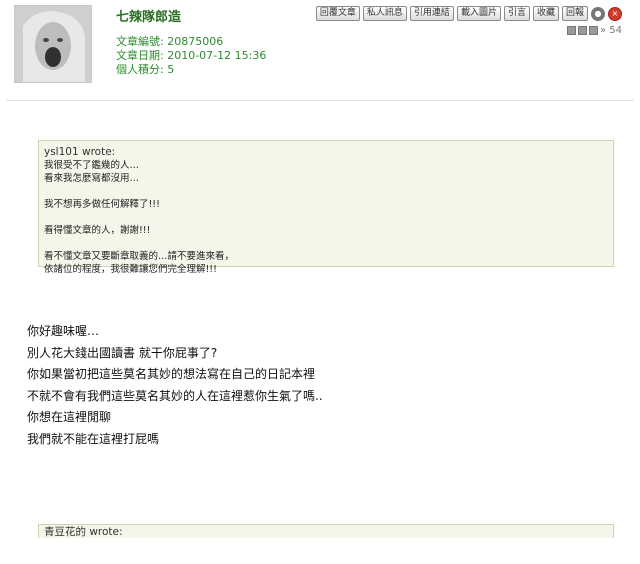 This screenshot has width=640, height=564. Describe the element at coordinates (574, 13) in the screenshot. I see `report-button: 回報` at that location.